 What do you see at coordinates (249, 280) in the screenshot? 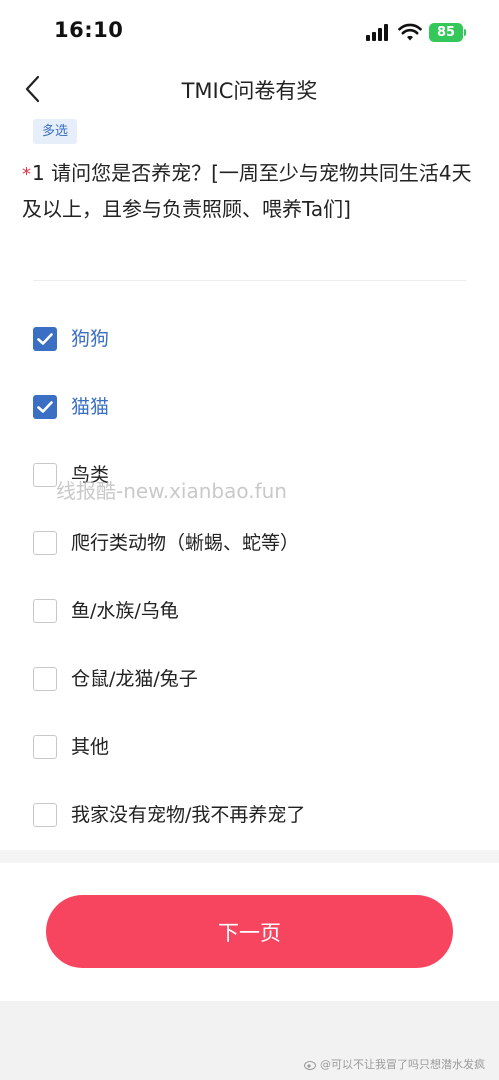
I see `divider` at bounding box center [249, 280].